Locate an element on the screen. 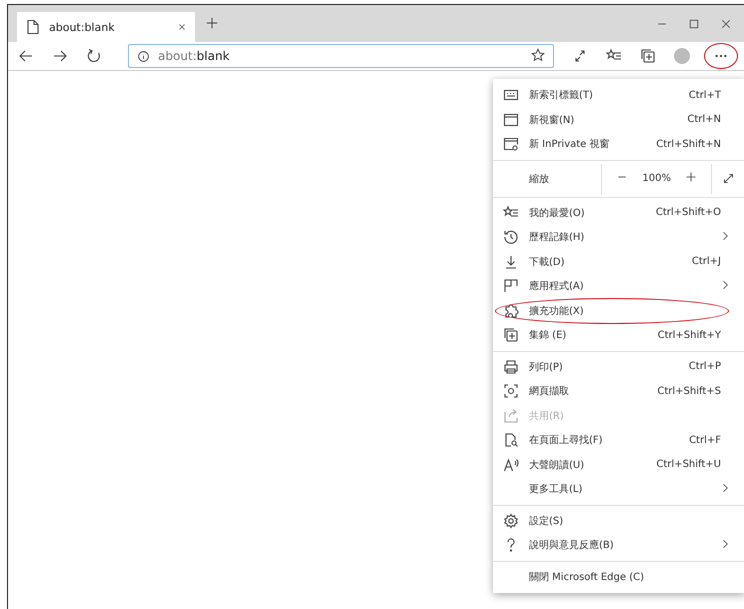 The width and height of the screenshot is (744, 609). download-icon is located at coordinates (511, 262).